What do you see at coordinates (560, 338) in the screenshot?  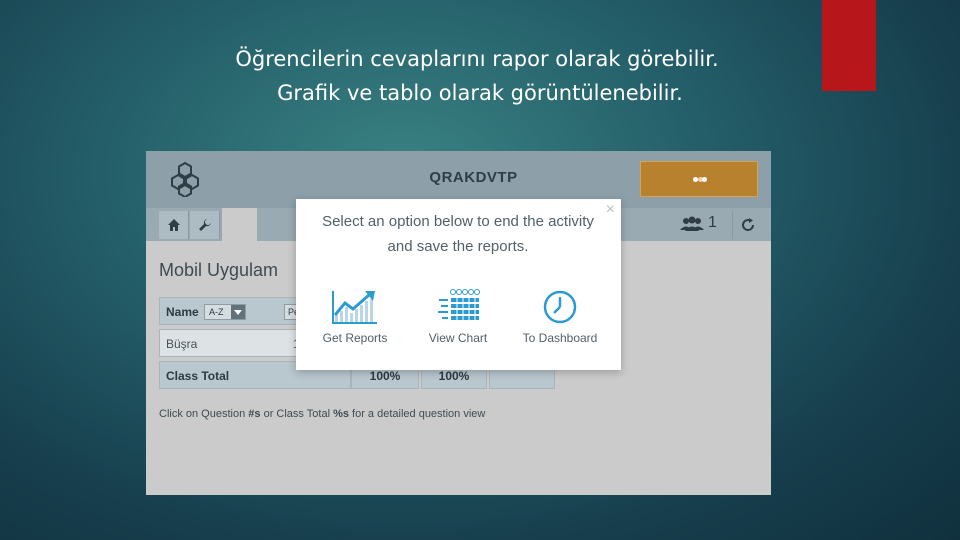 I see `to-dashboard-label: To Dashboard` at bounding box center [560, 338].